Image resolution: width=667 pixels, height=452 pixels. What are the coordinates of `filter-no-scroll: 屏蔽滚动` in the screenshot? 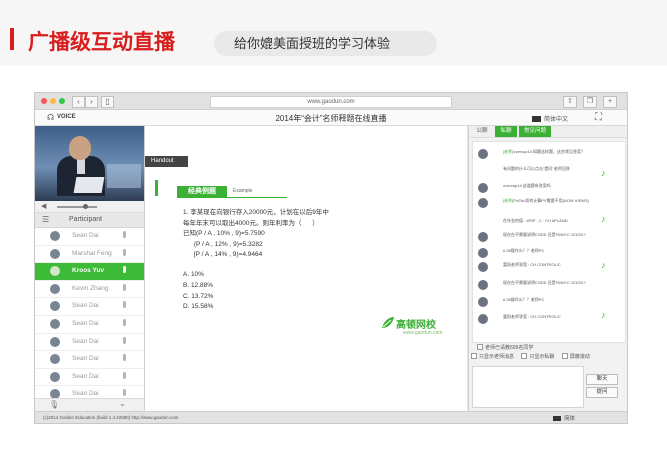 It's located at (575, 356).